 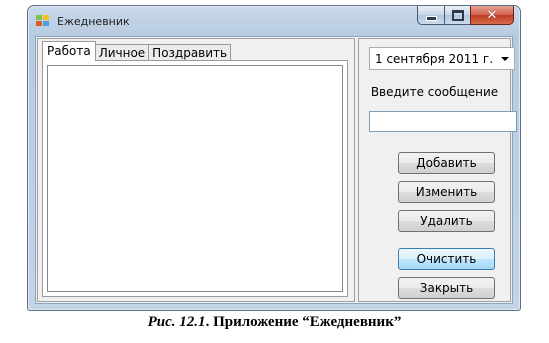 I want to click on close-icon: ✕, so click(x=492, y=15).